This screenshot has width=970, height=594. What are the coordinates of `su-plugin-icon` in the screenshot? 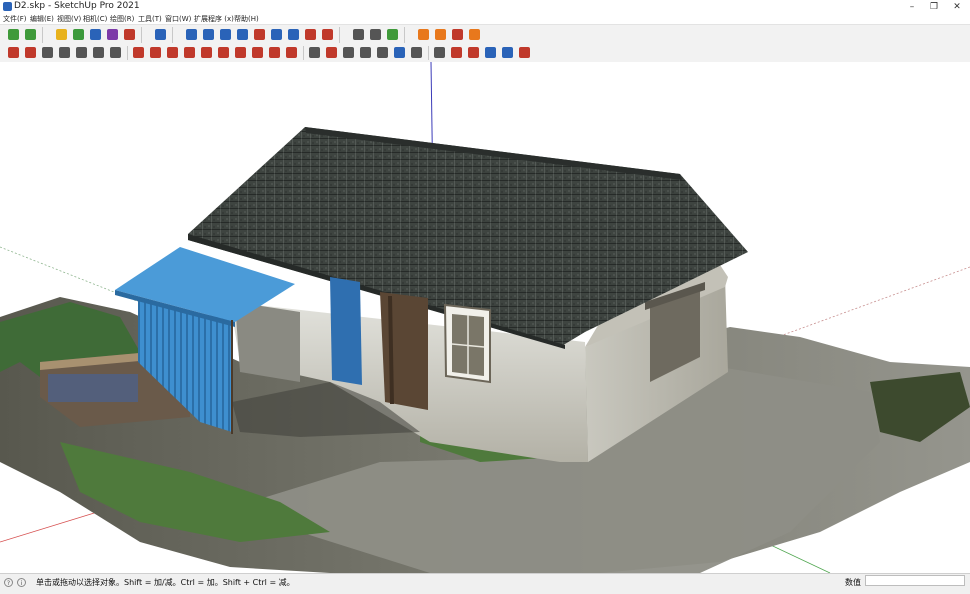 It's located at (524, 52).